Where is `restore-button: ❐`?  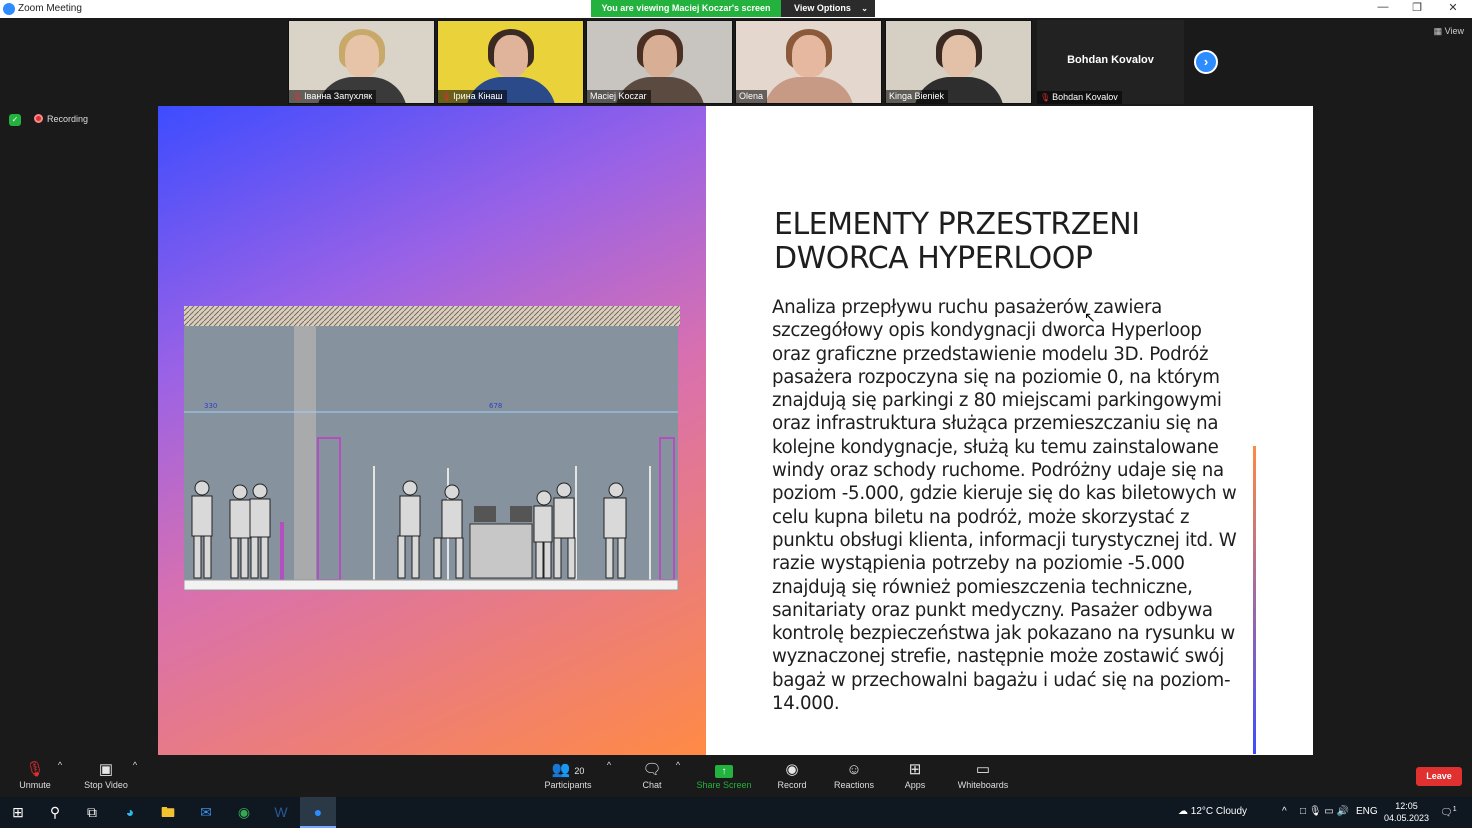 restore-button: ❐ is located at coordinates (1417, 9).